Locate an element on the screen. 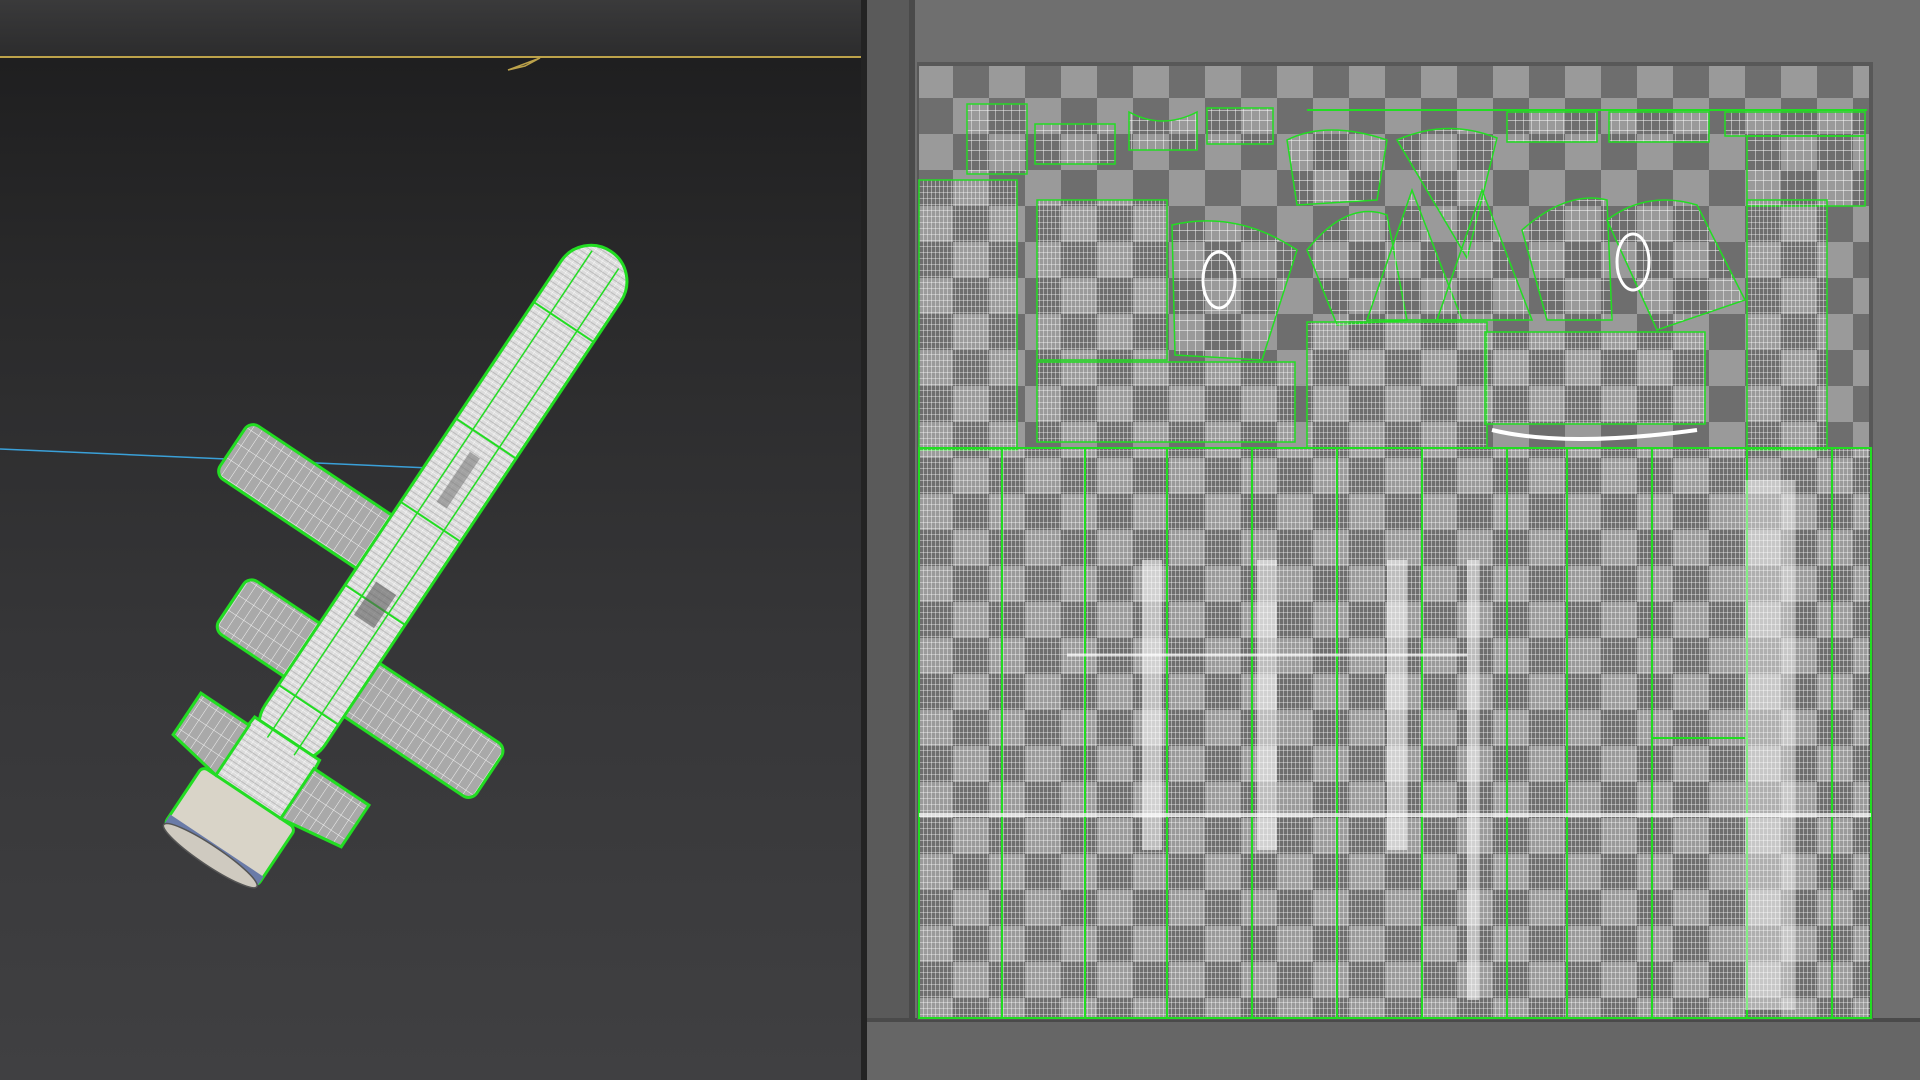 The image size is (1920, 1080). world-axis-line is located at coordinates (215, 458).